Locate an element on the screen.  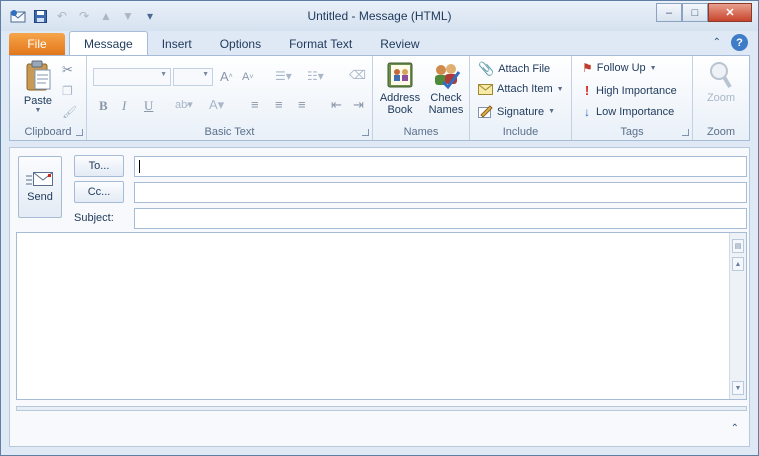
group-clipboard: Paste ▼ ✂ ❐ 🖌 Clipboard is located at coordinates (48, 98).